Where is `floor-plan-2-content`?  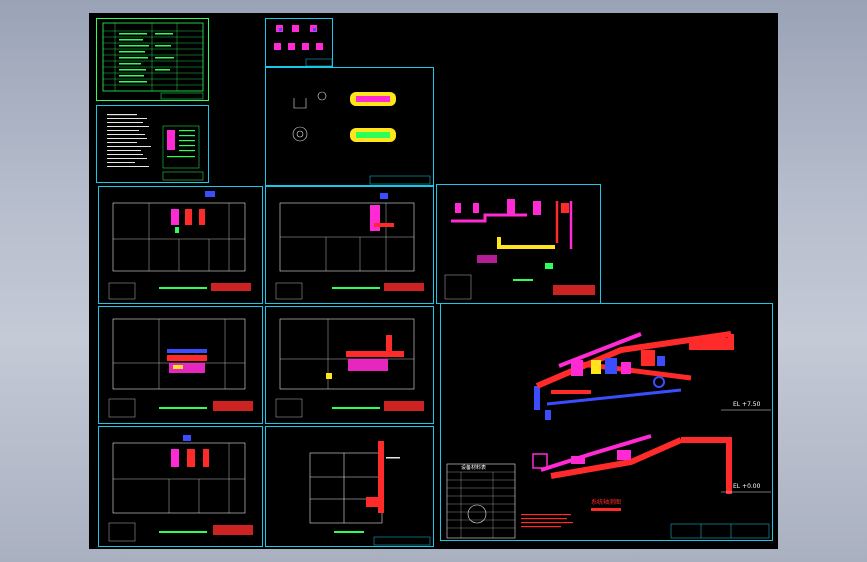 floor-plan-2-content is located at coordinates (349, 246).